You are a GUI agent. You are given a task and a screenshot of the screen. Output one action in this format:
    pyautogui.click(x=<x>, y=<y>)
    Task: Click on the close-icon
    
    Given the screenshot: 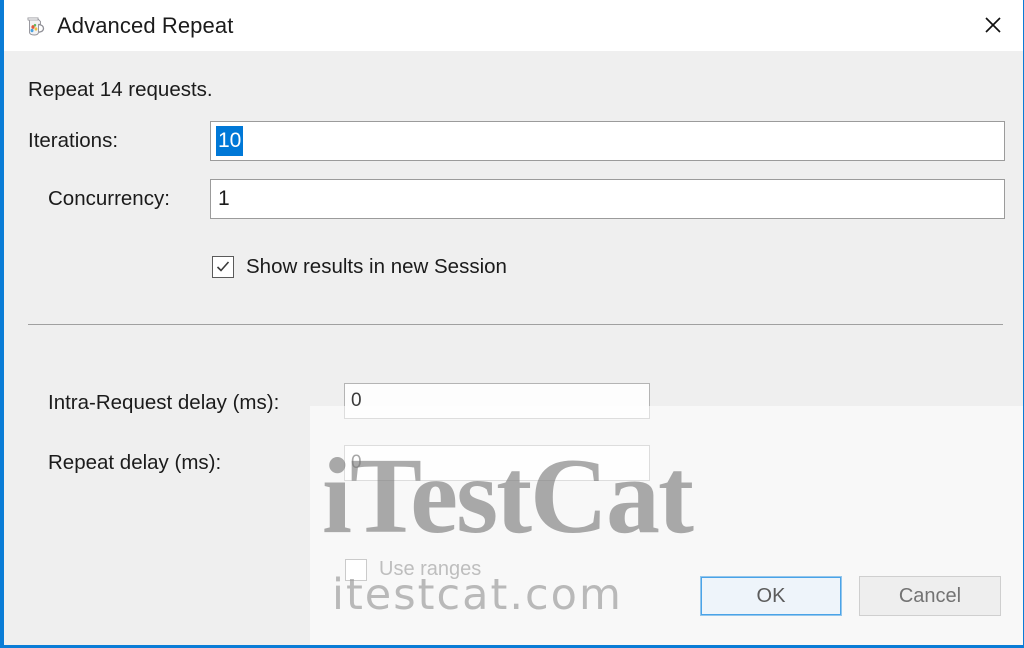 What is the action you would take?
    pyautogui.click(x=992, y=25)
    